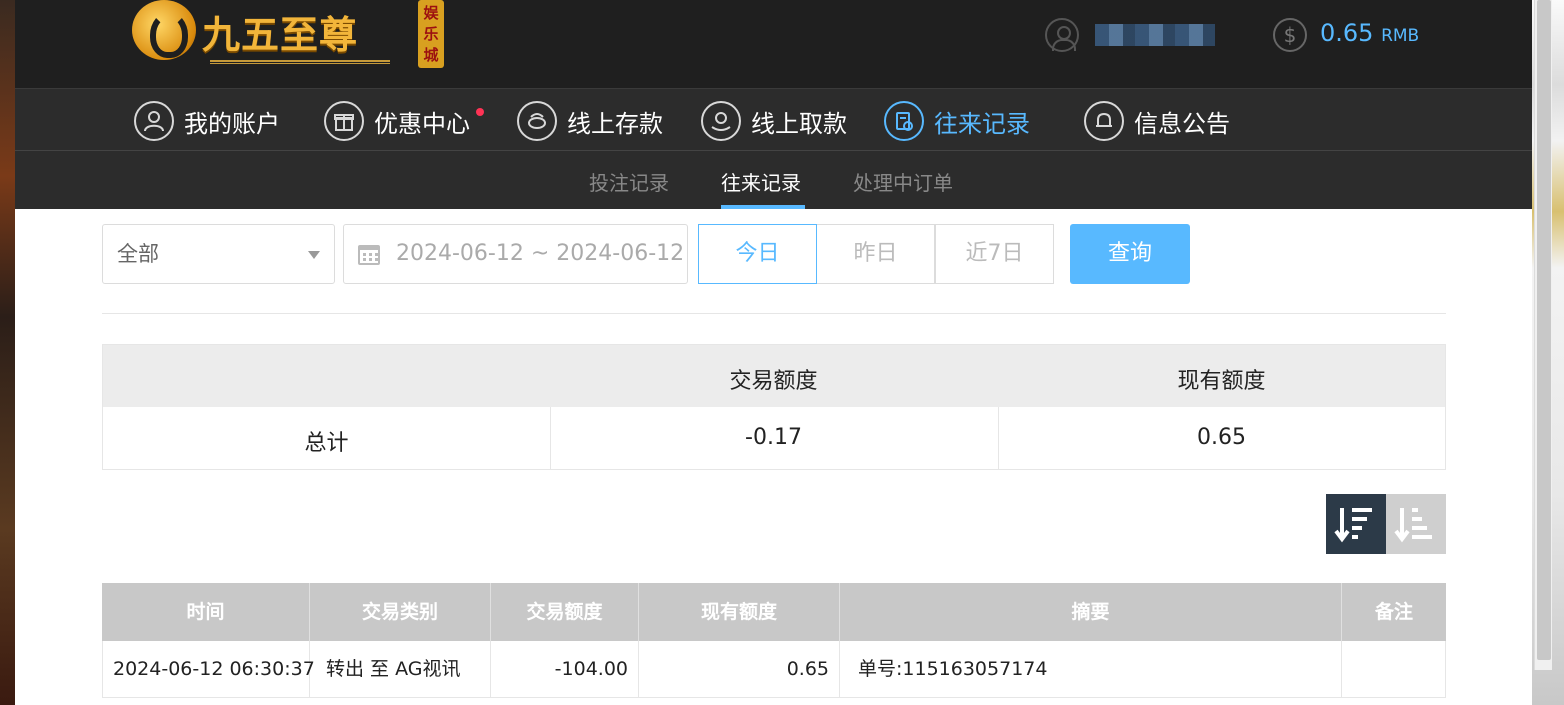 Image resolution: width=1564 pixels, height=705 pixels. I want to click on col-header-summary: 摘要, so click(1091, 612).